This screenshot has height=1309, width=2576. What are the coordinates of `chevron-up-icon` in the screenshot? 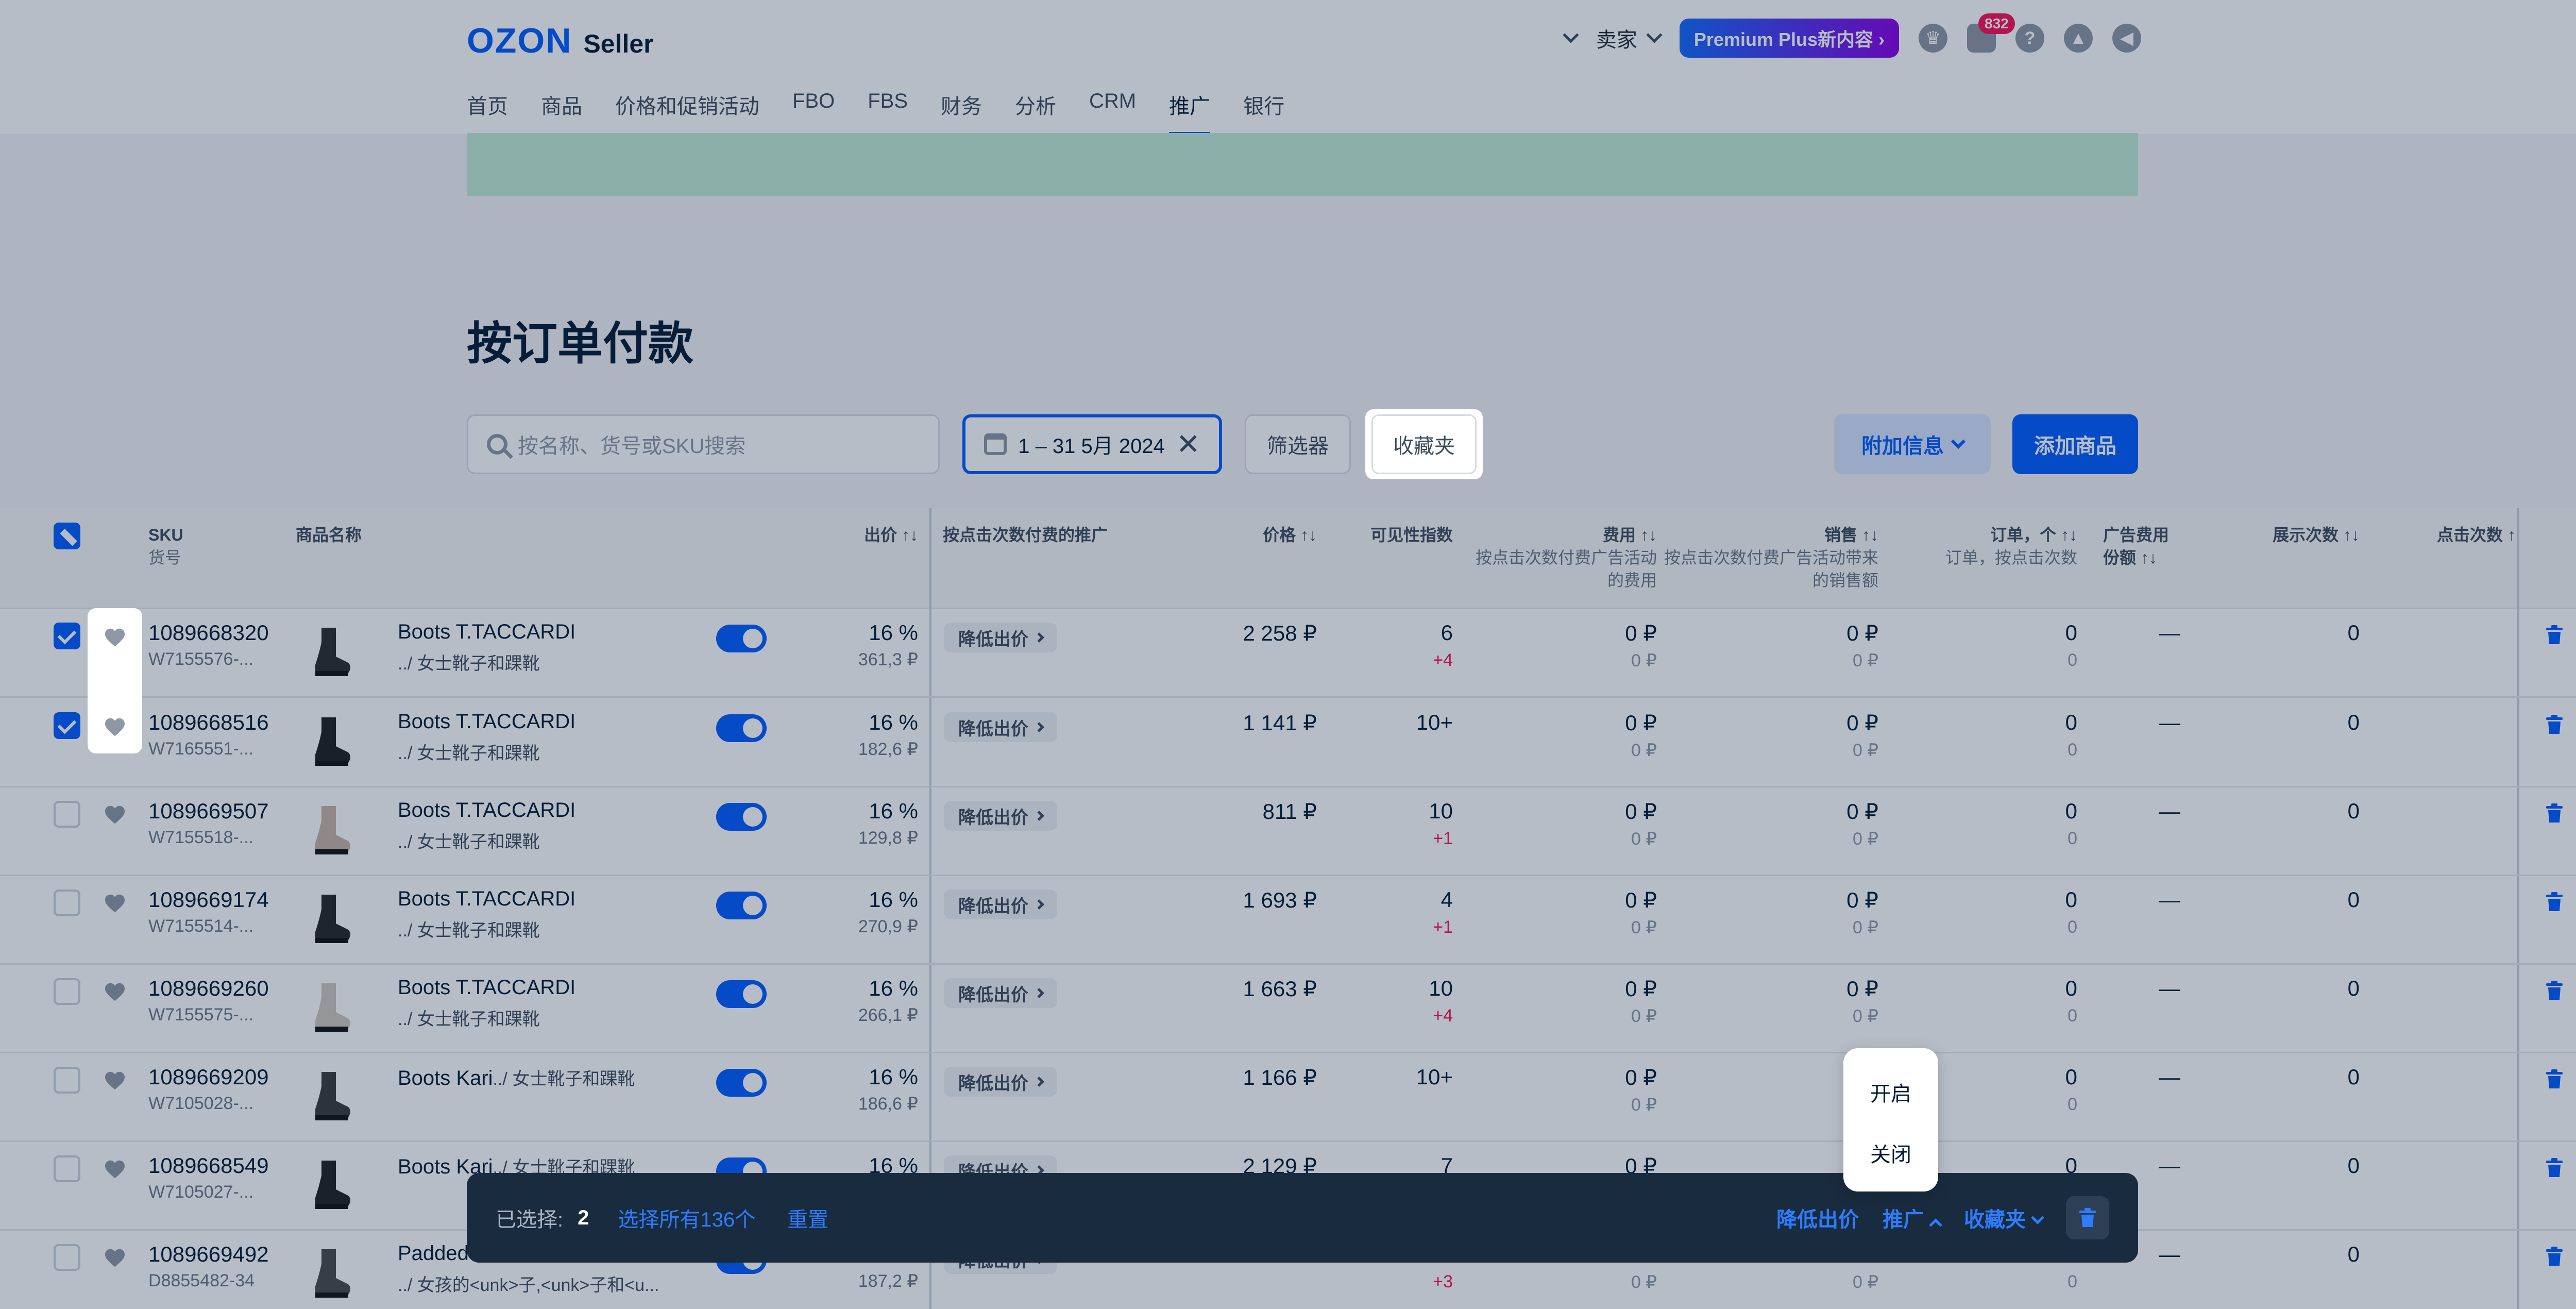 It's located at (1935, 1225).